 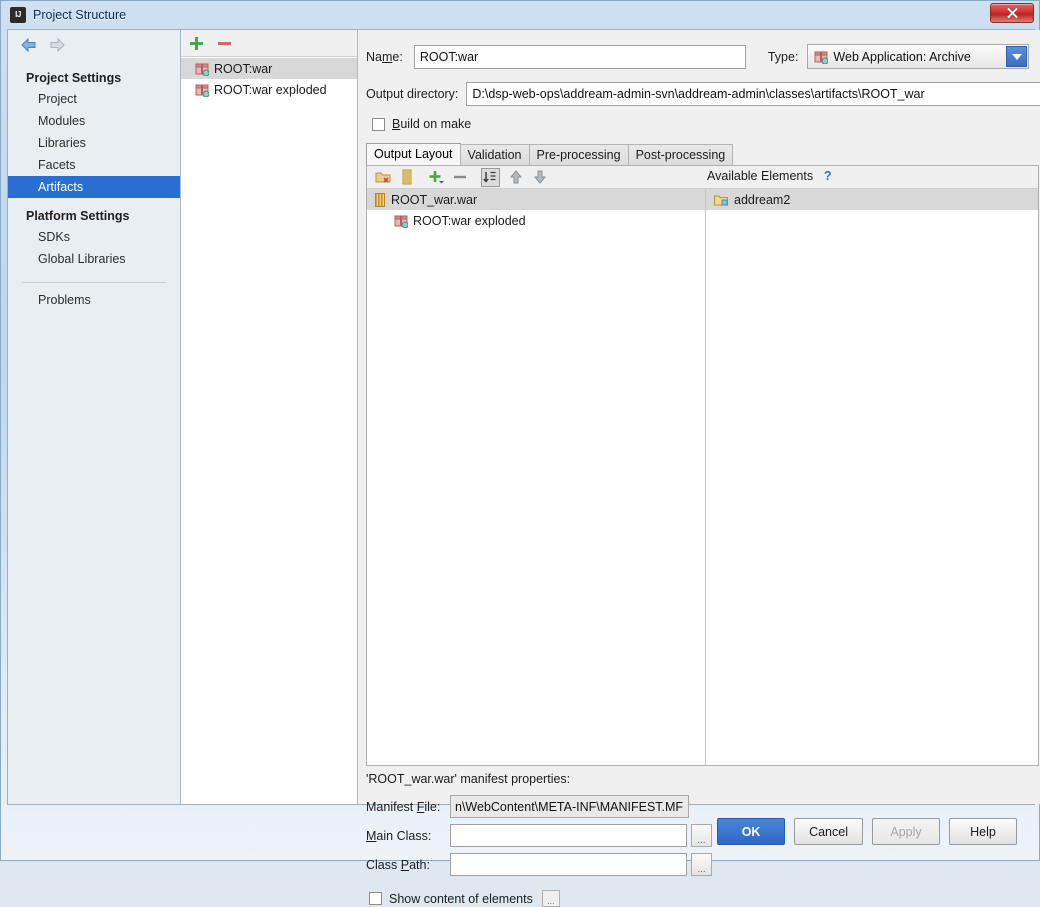 What do you see at coordinates (94, 165) in the screenshot?
I see `sidebar-item-facets: Facets` at bounding box center [94, 165].